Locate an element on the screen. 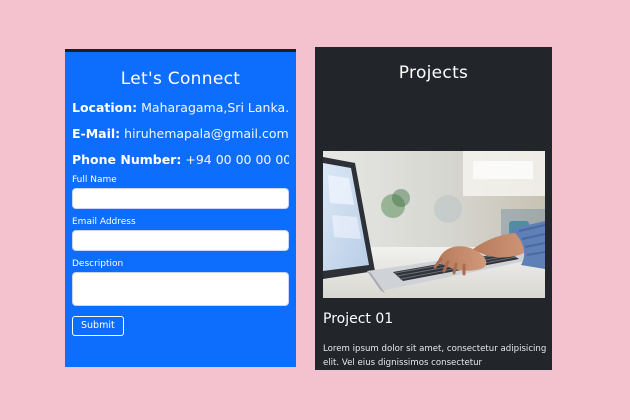  contact-title: Let's Connect is located at coordinates (180, 79).